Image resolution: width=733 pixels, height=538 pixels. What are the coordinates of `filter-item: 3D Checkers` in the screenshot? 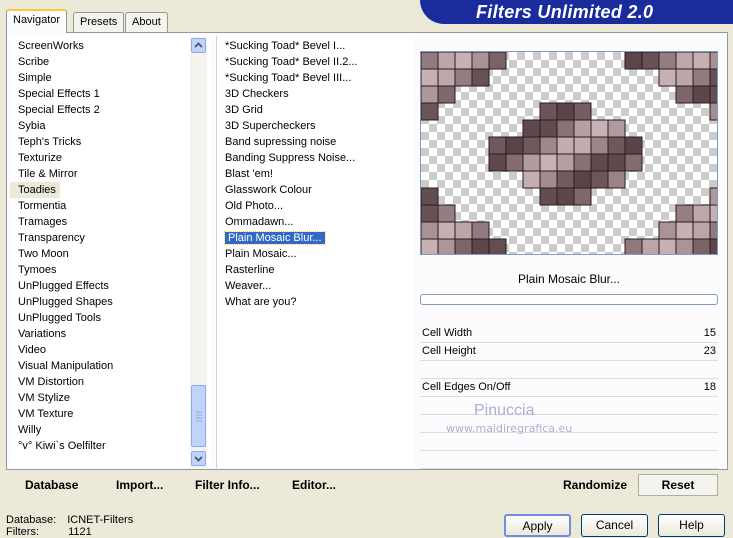 It's located at (315, 94).